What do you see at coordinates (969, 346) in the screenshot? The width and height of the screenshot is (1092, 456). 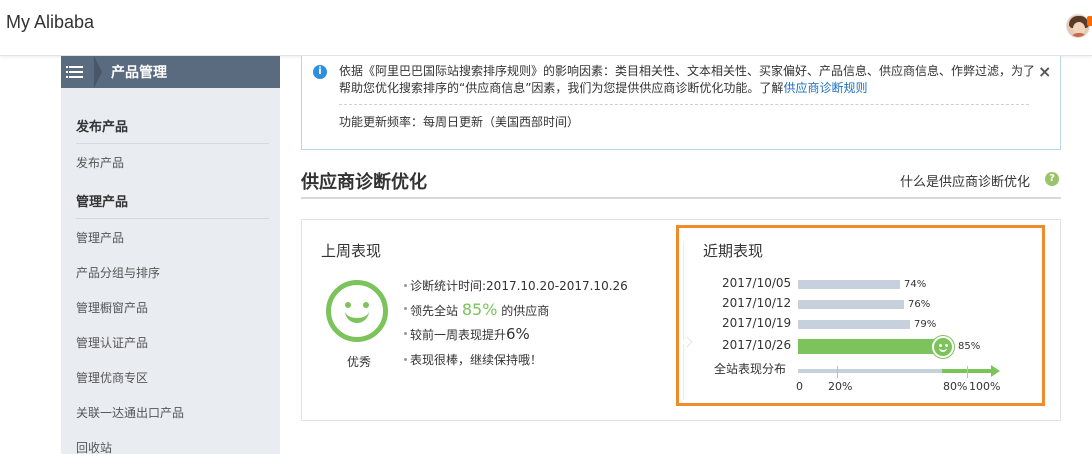 I see `recent-bar-label: 85%` at bounding box center [969, 346].